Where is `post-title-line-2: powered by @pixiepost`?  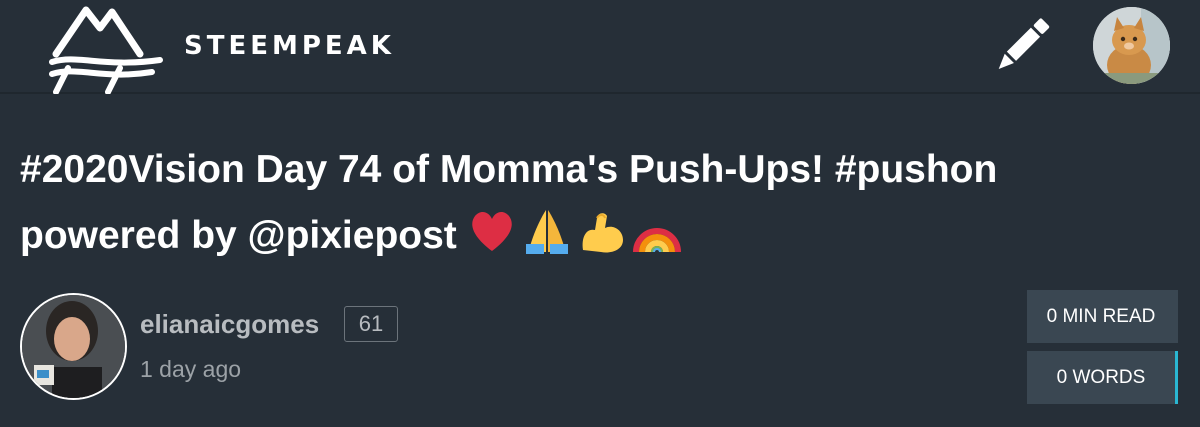 post-title-line-2: powered by @pixiepost is located at coordinates (600, 236).